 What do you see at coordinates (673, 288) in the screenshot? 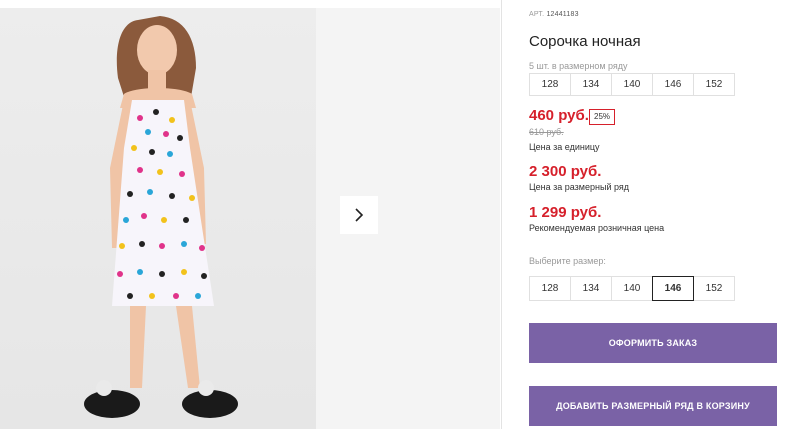
I see `size-option-selected: 146` at bounding box center [673, 288].